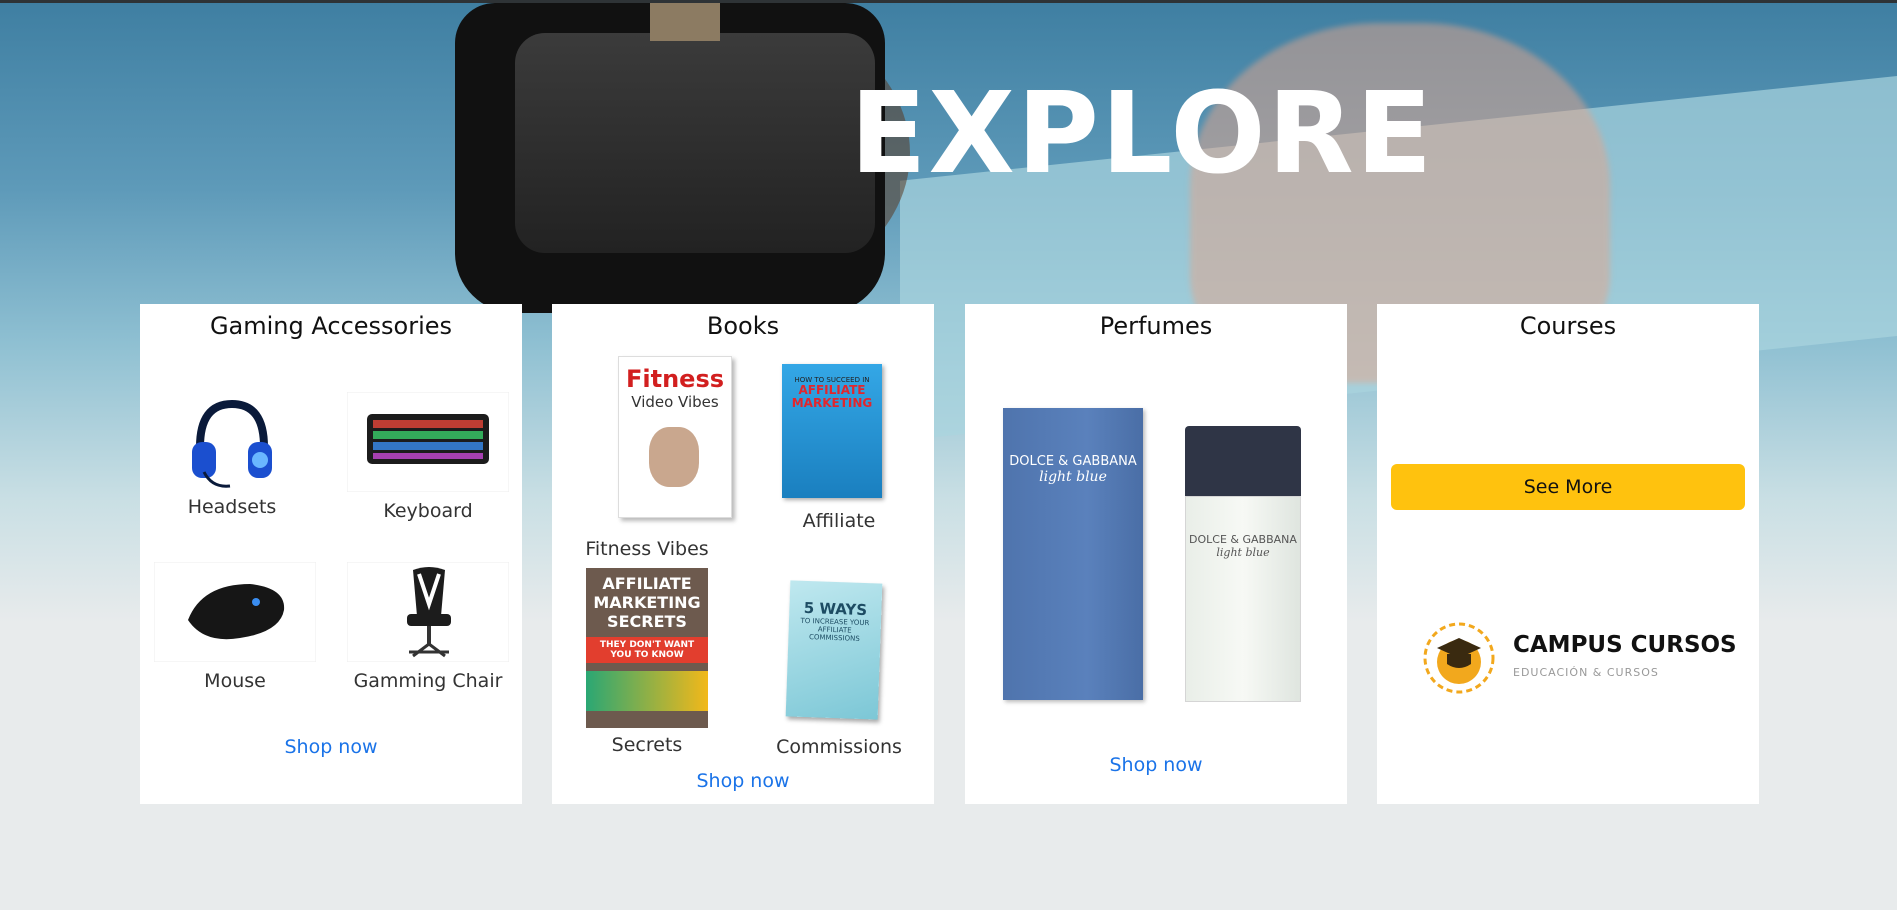 This screenshot has height=910, width=1897. What do you see at coordinates (839, 521) in the screenshot?
I see `book-label: Affiliate` at bounding box center [839, 521].